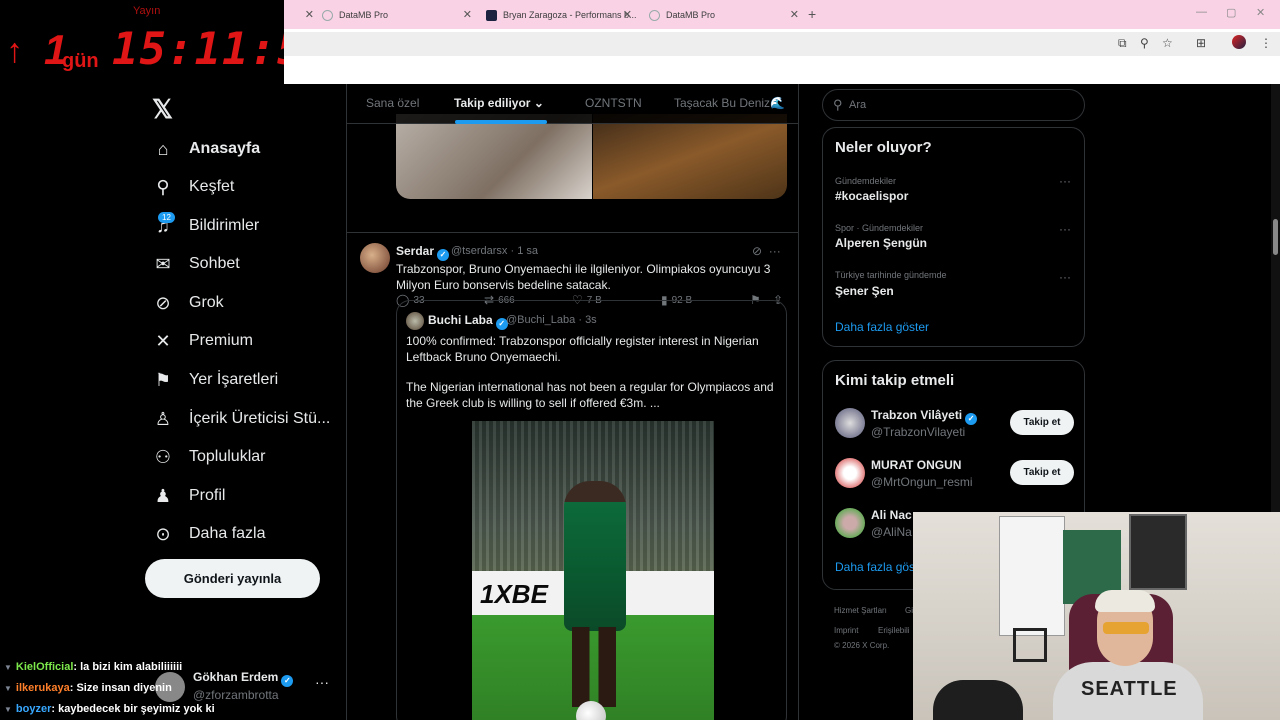 The width and height of the screenshot is (1280, 720). What do you see at coordinates (524, 251) in the screenshot?
I see `tweet-time: · 1 sa` at bounding box center [524, 251].